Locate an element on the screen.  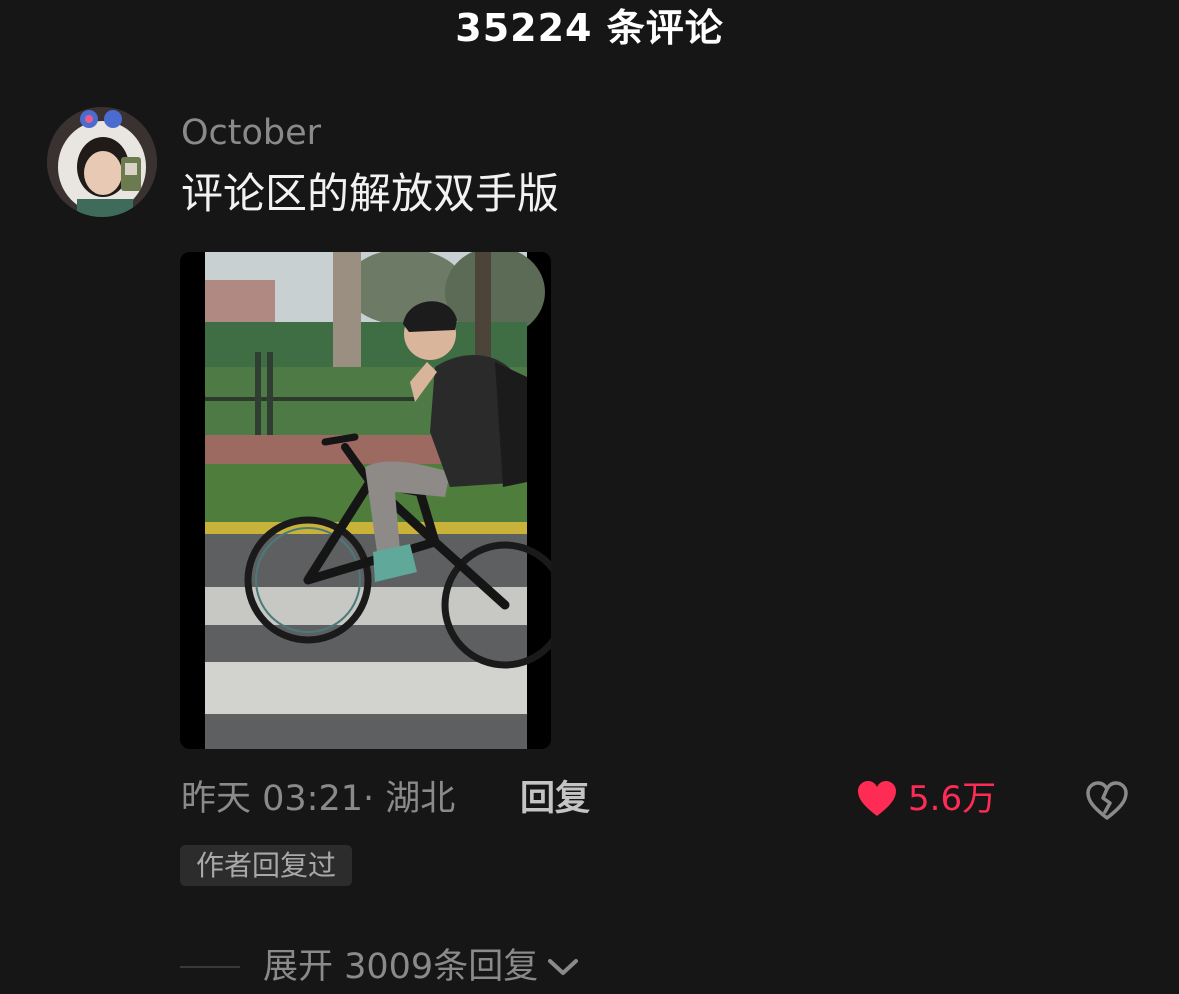
like-count: 5.6万 is located at coordinates (952, 799).